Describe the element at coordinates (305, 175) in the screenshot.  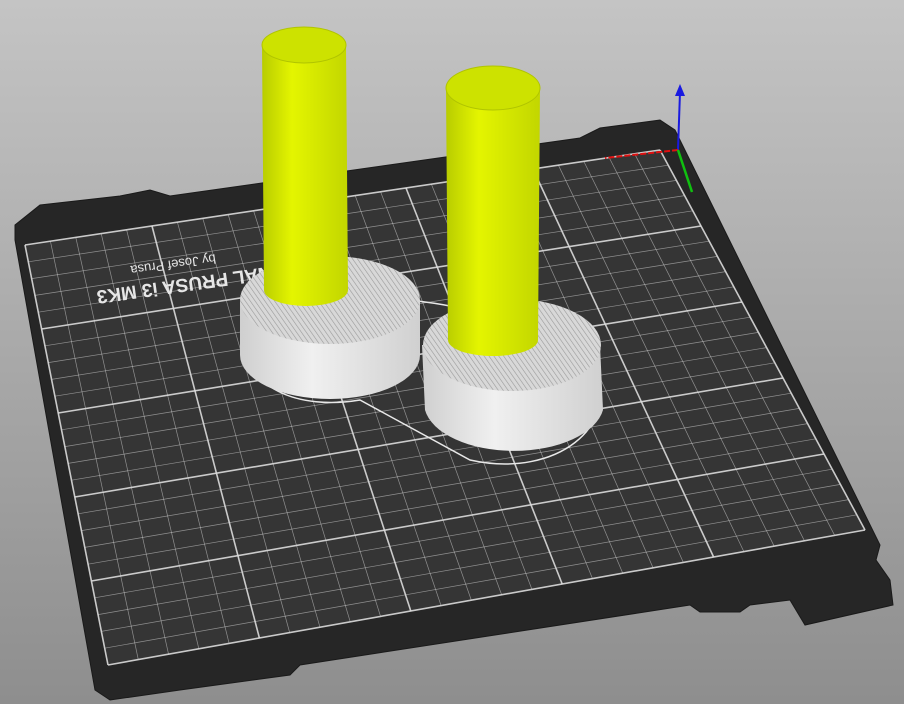
I see `object-1-tube` at that location.